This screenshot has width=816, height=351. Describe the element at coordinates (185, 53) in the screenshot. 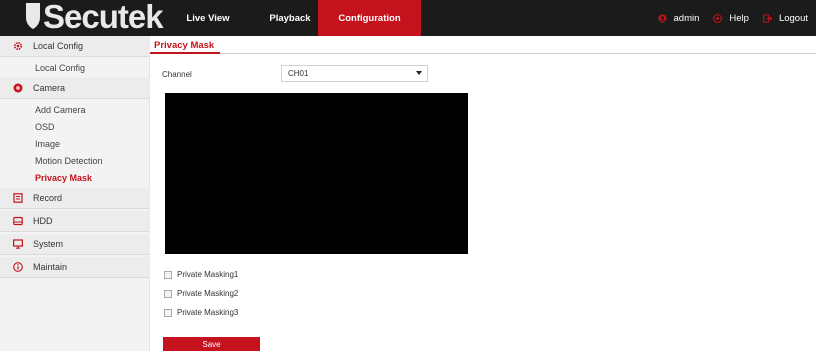

I see `tab-active-indicator` at that location.